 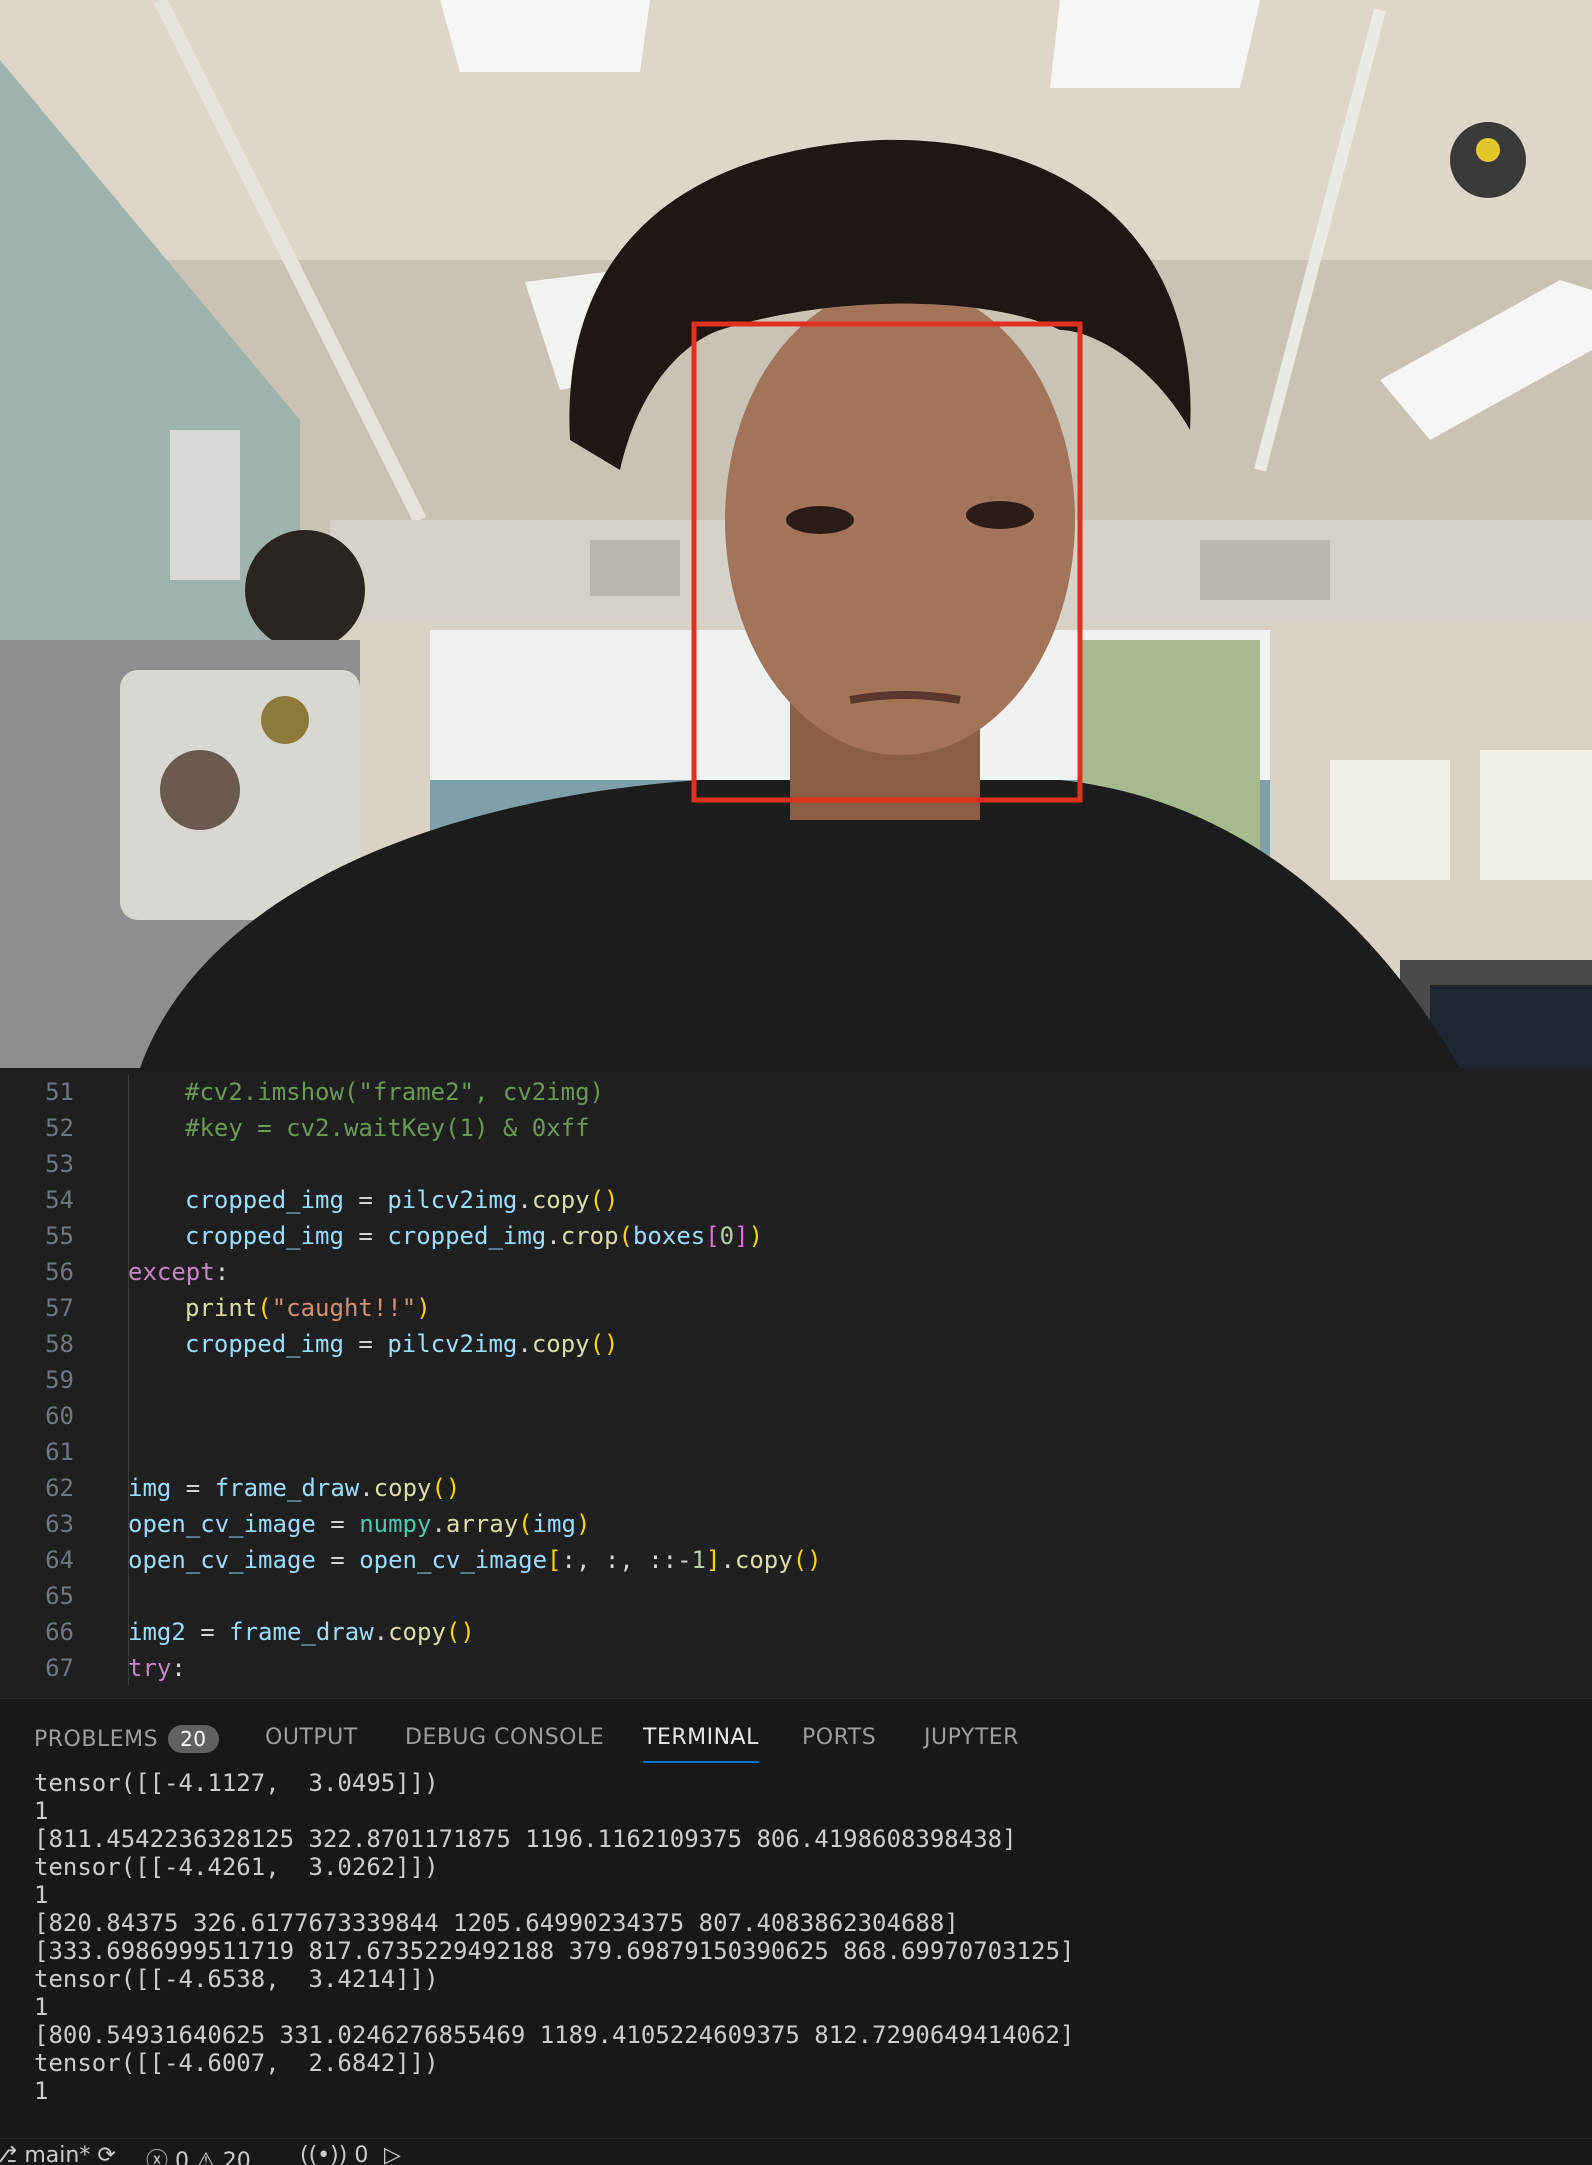 What do you see at coordinates (126, 1739) in the screenshot?
I see `tab-problems: PROBLEMS 20` at bounding box center [126, 1739].